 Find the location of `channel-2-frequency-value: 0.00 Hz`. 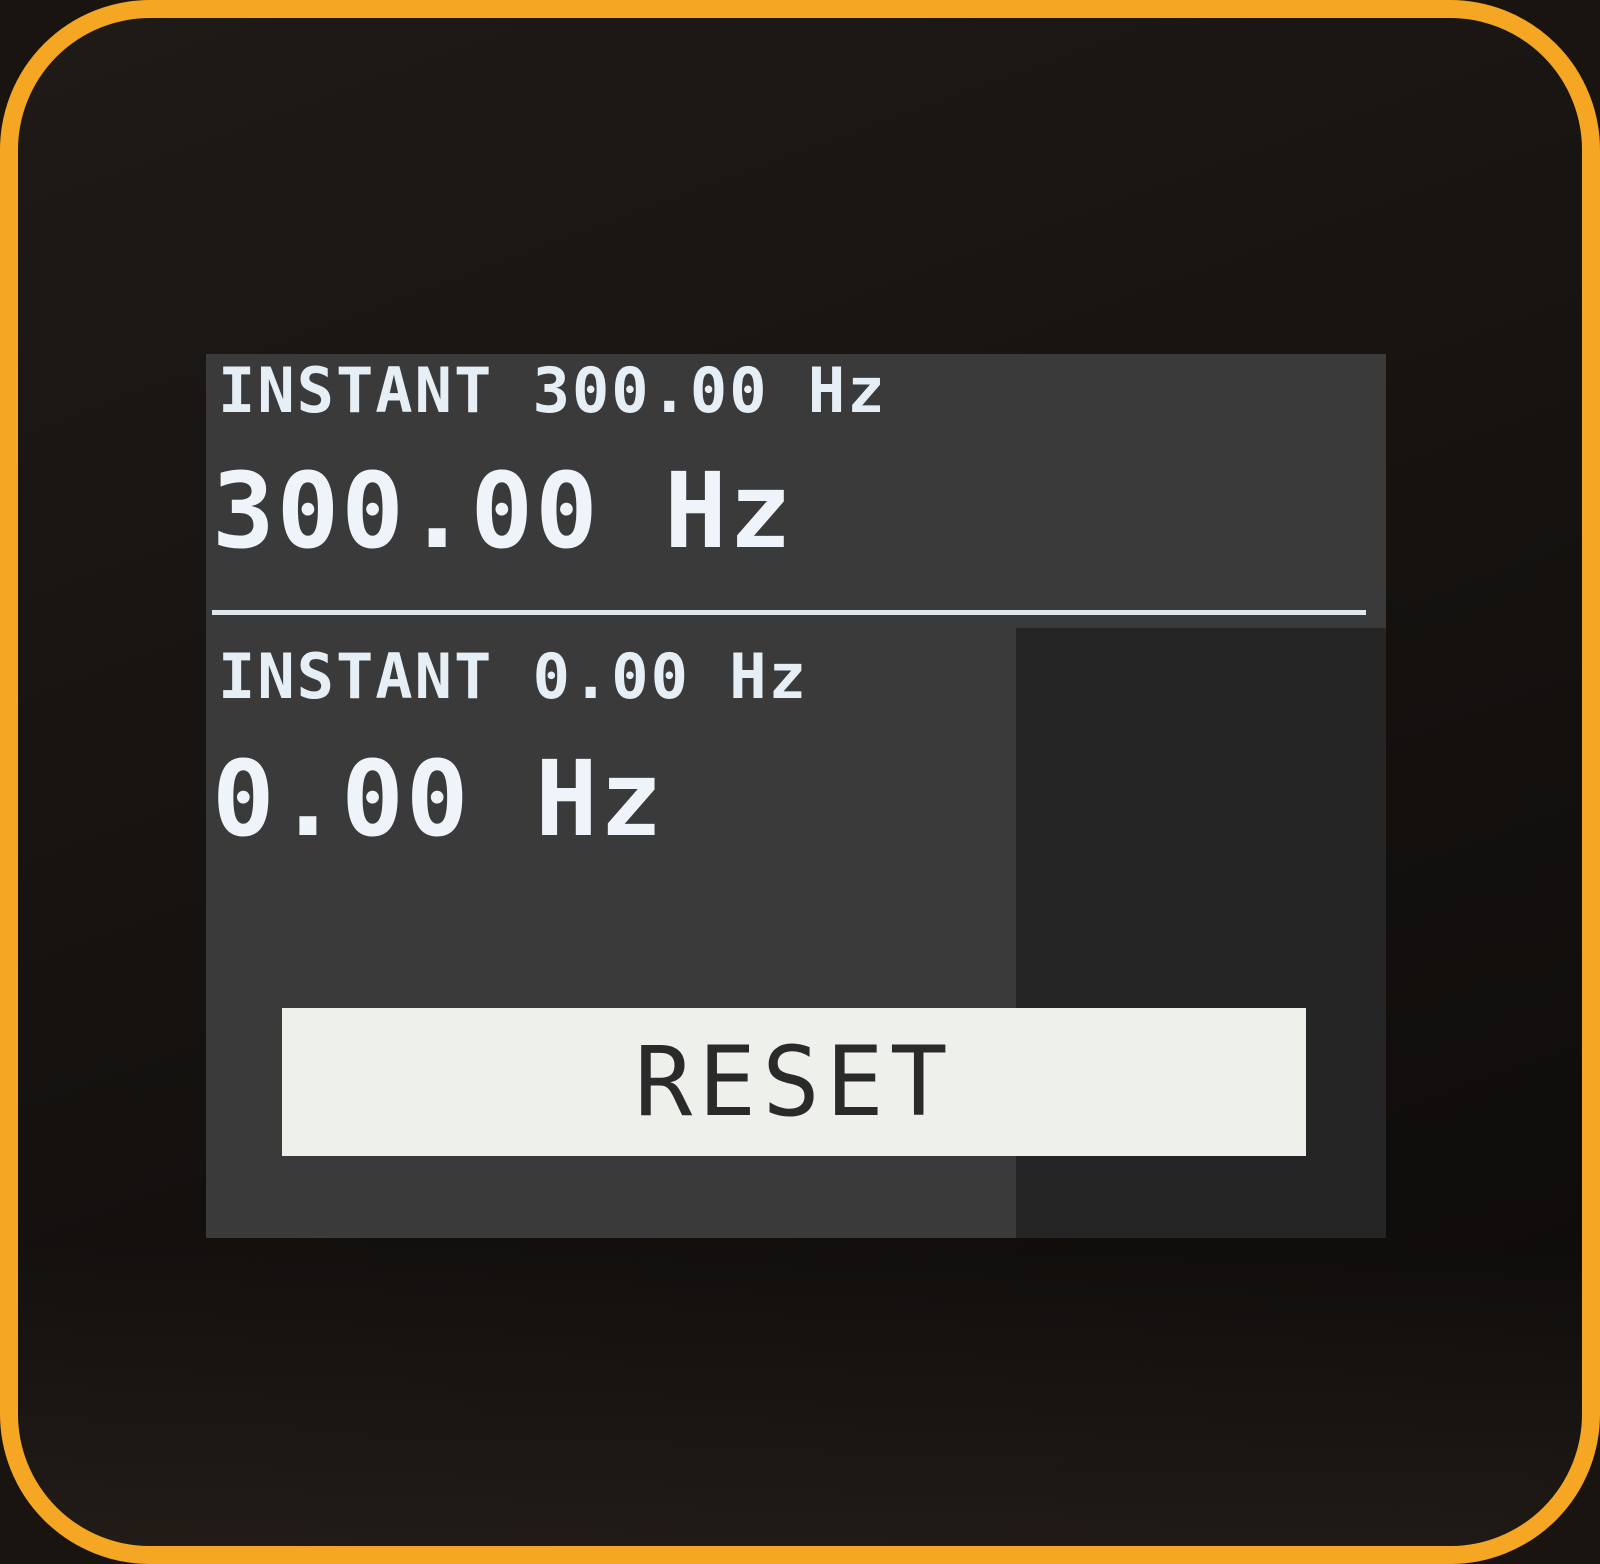

channel-2-frequency-value: 0.00 Hz is located at coordinates (438, 799).